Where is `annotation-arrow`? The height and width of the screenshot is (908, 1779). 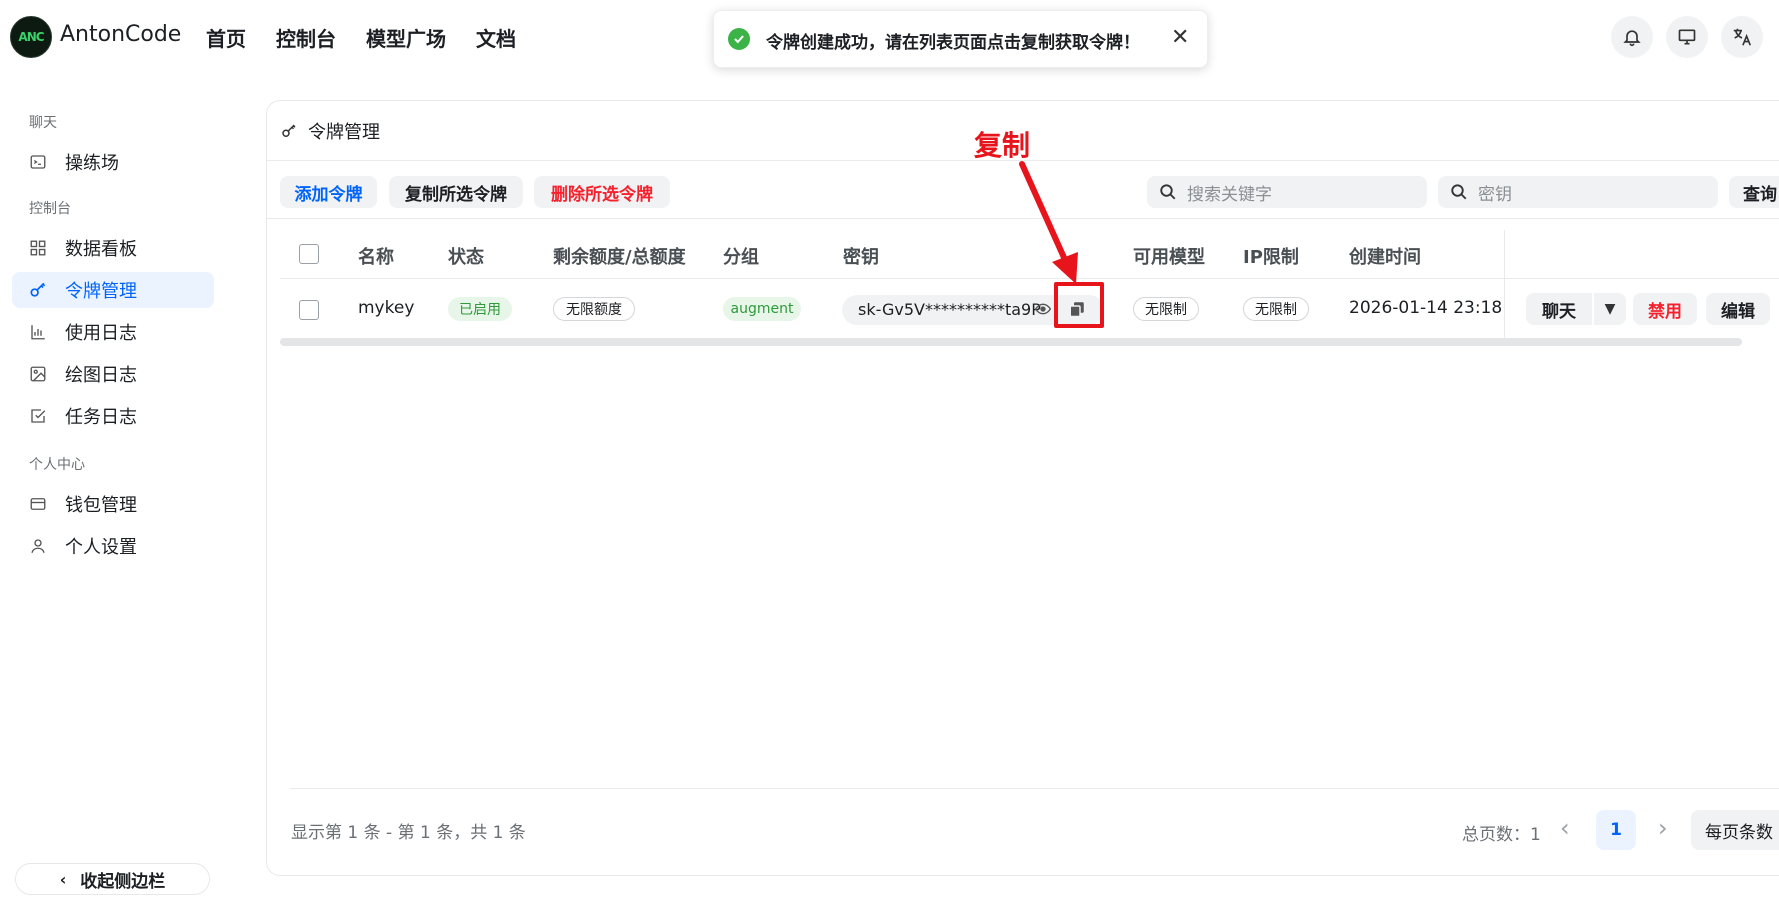 annotation-arrow is located at coordinates (1048, 222).